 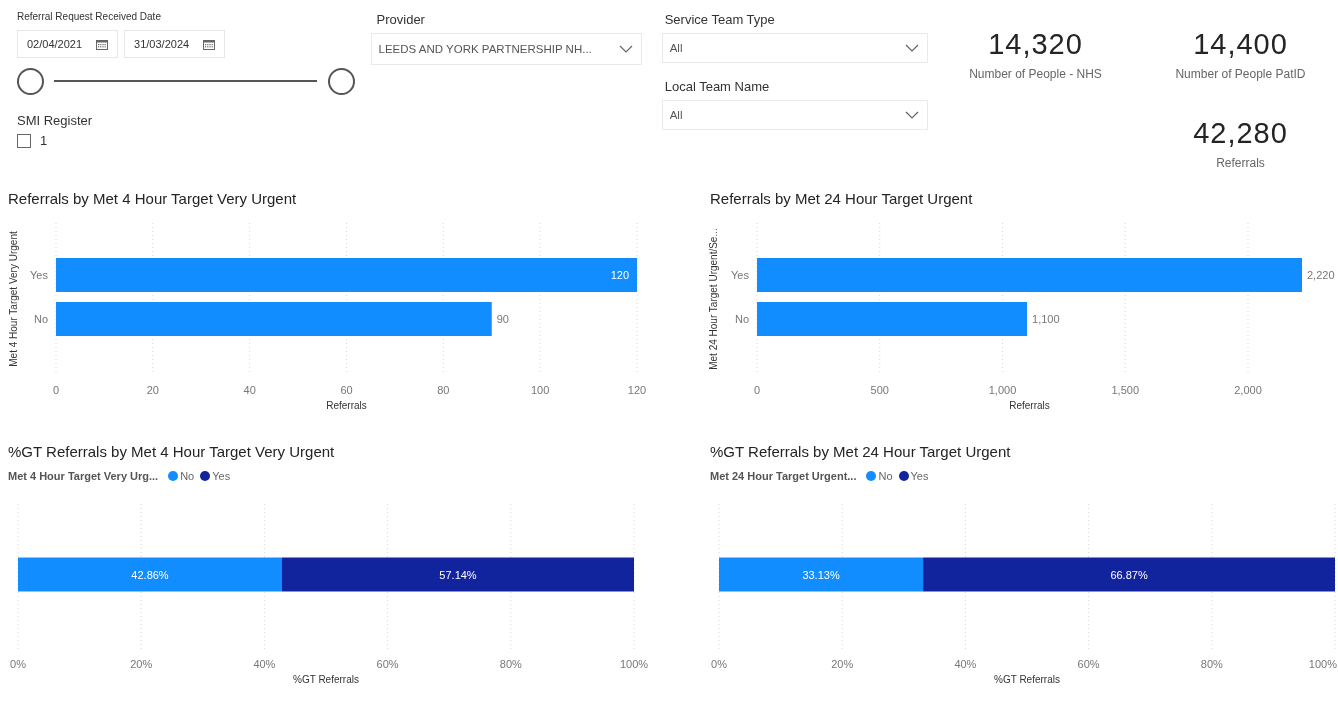 What do you see at coordinates (175, 44) in the screenshot?
I see `date-field: 31/03/2024` at bounding box center [175, 44].